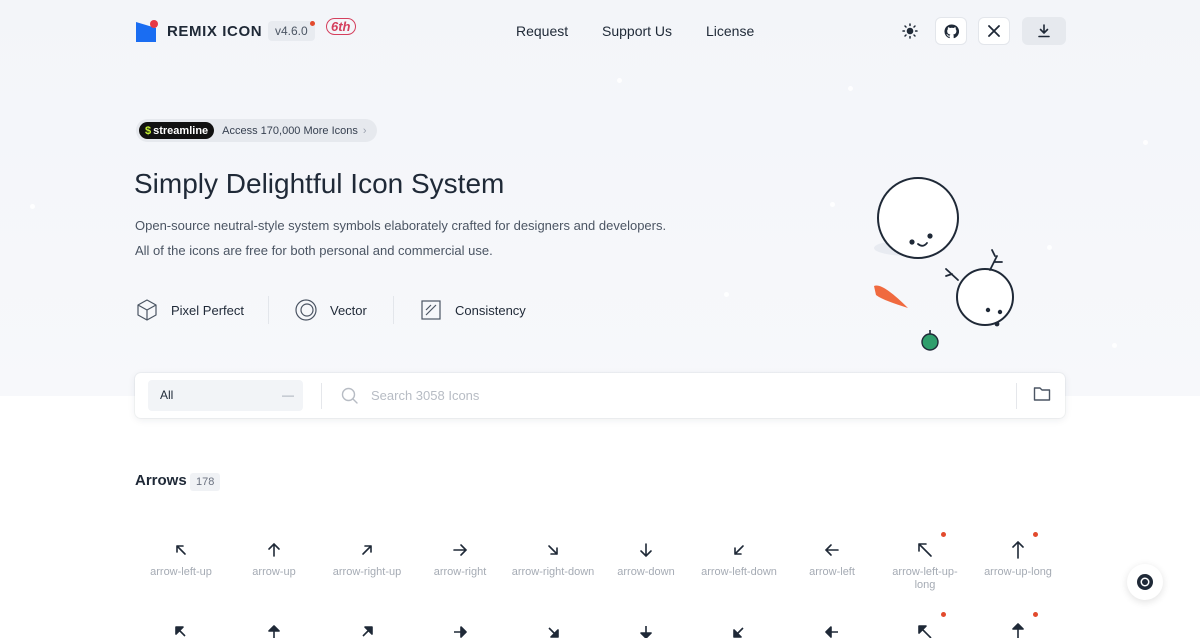 The height and width of the screenshot is (638, 1200). Describe the element at coordinates (330, 310) in the screenshot. I see `feature-vector: Vector` at that location.